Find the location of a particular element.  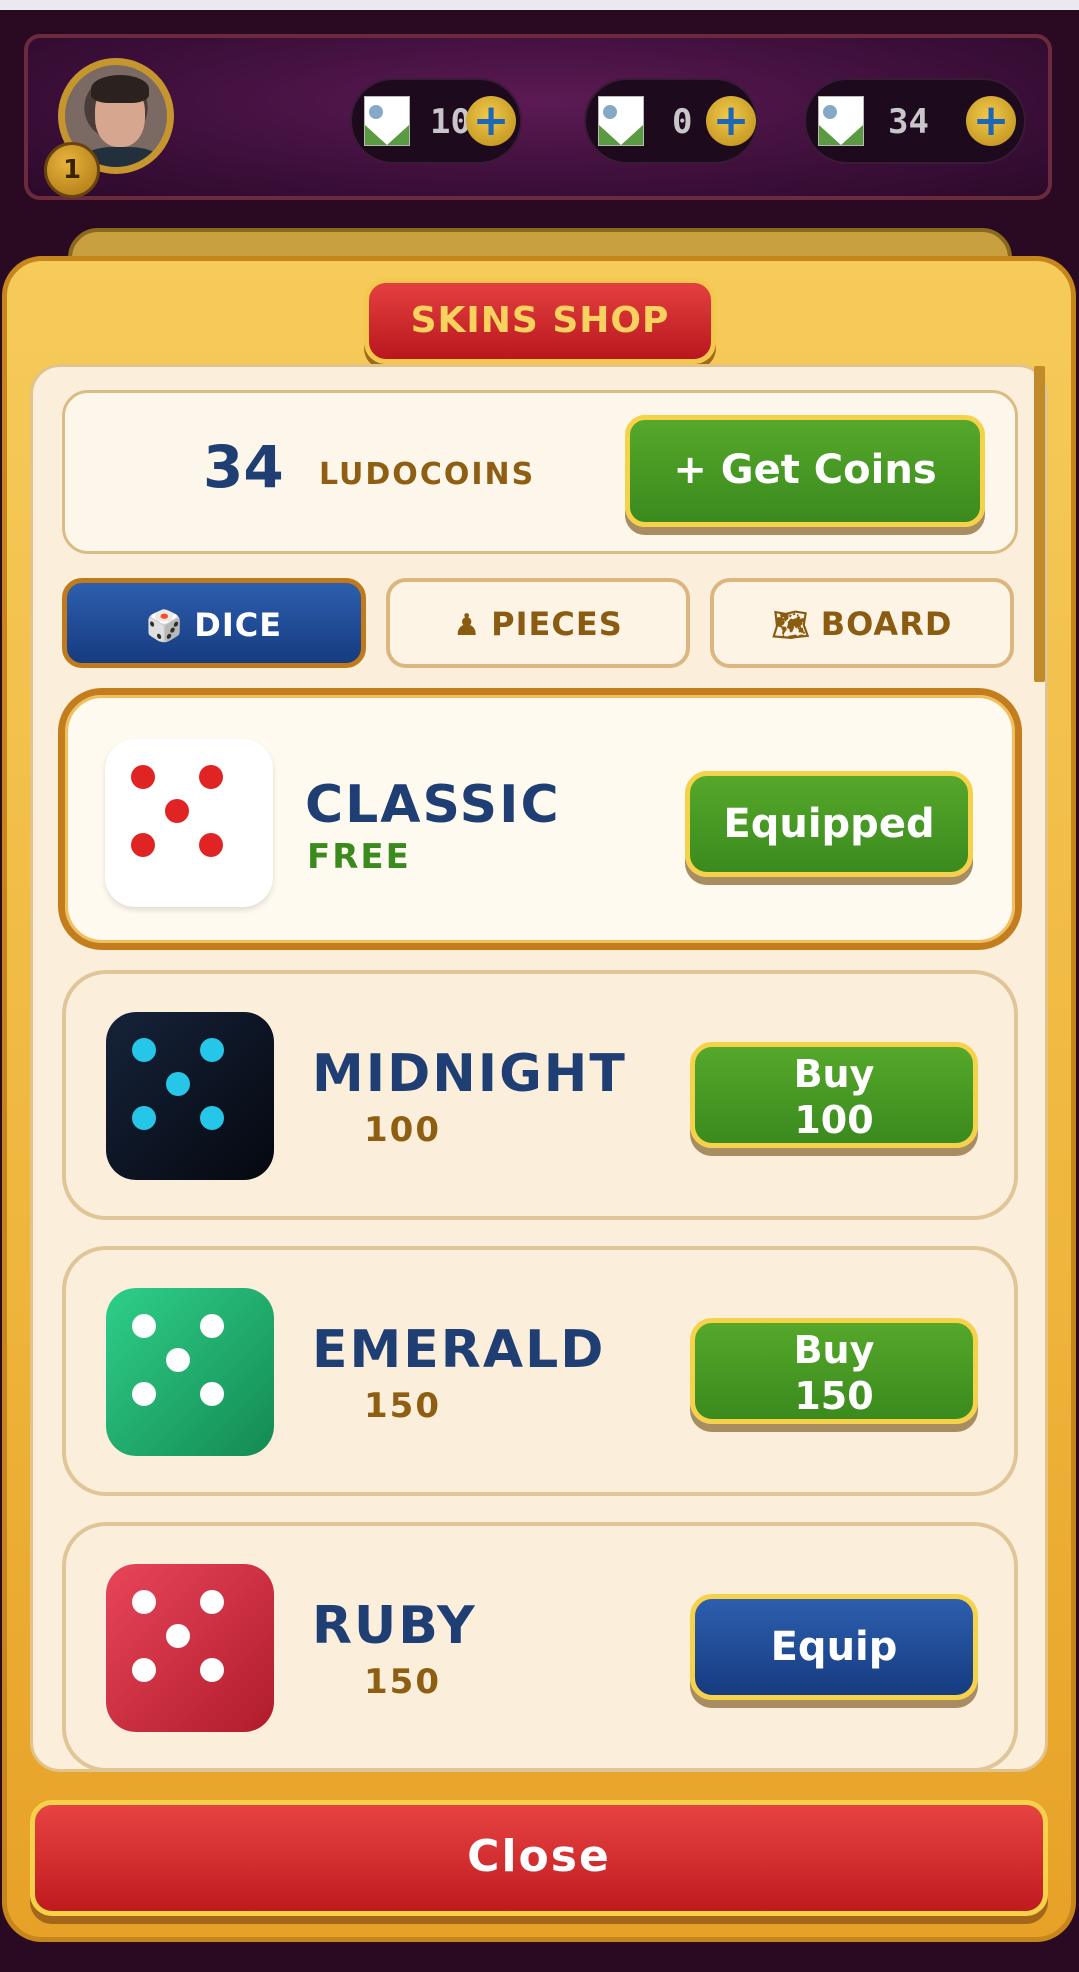

equipped-button: Equipped is located at coordinates (829, 824).